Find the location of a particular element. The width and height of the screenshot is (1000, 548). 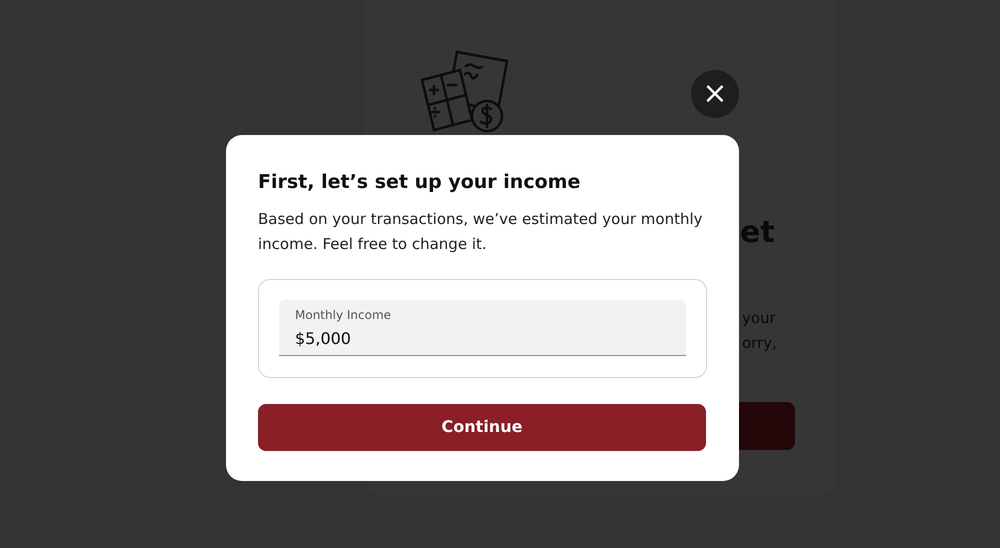

field-value: $5,000 is located at coordinates (323, 339).